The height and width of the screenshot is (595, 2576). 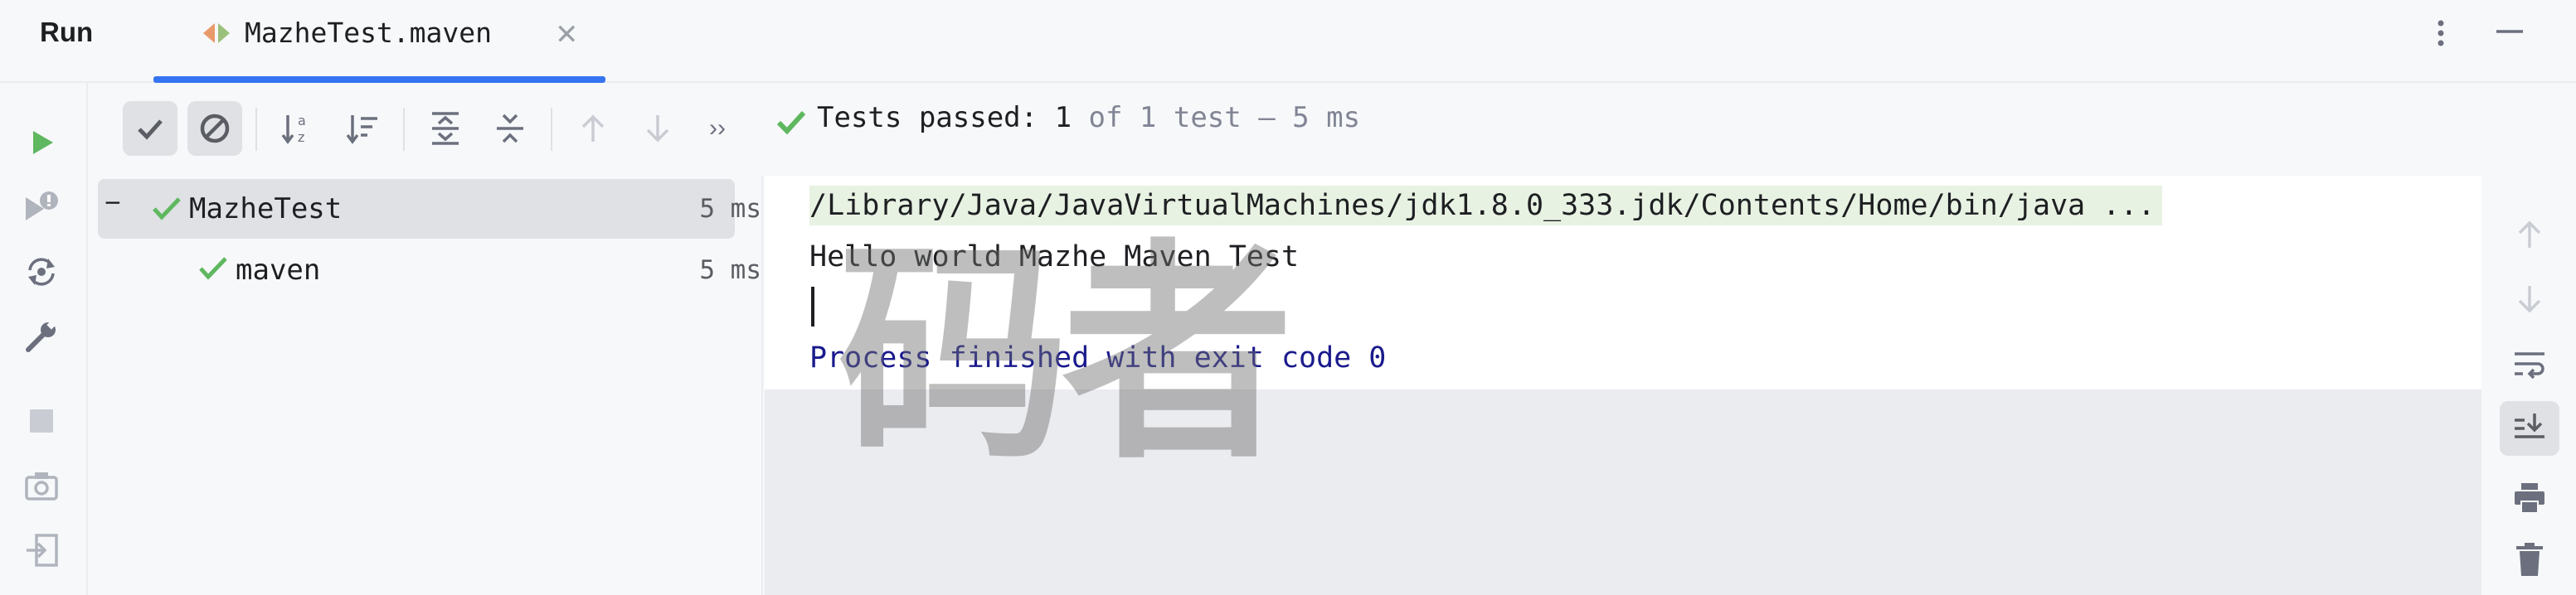 I want to click on previous-failed-icon, so click(x=593, y=128).